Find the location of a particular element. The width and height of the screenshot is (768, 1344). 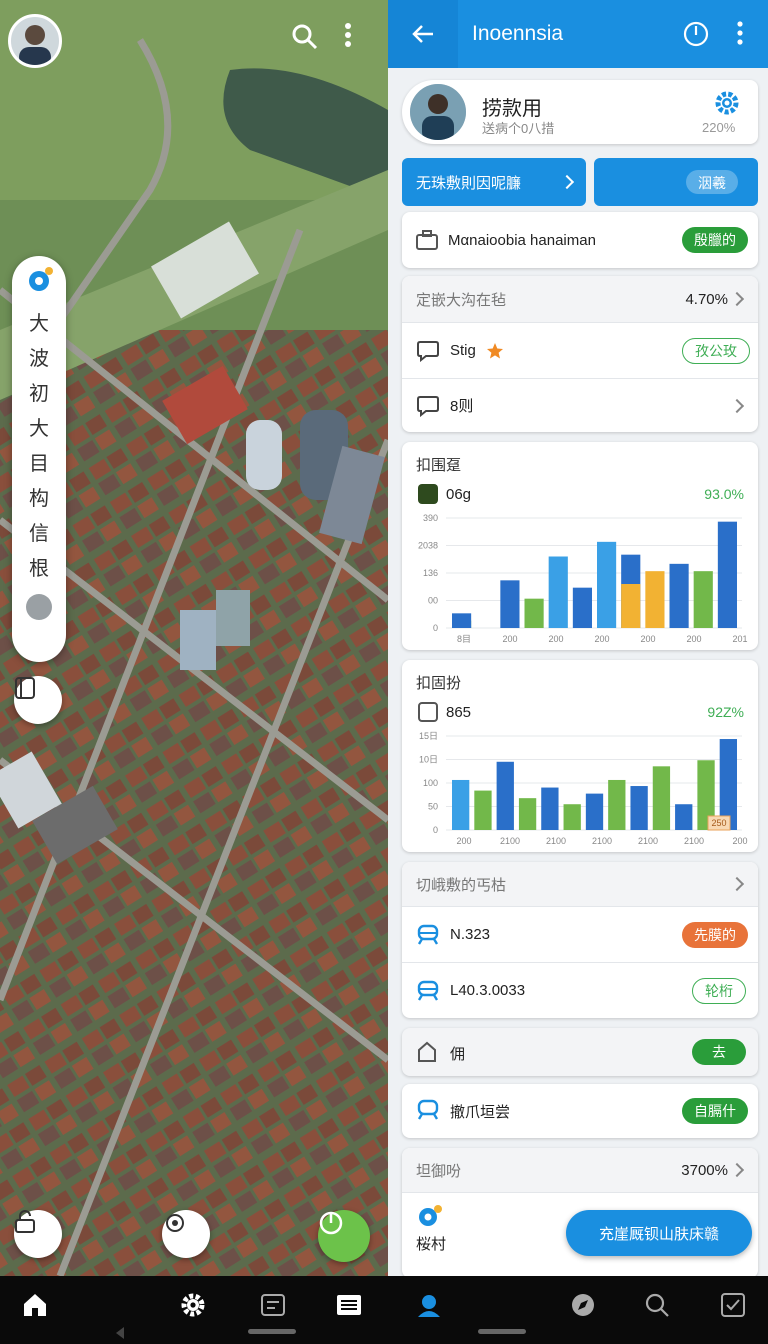

status-badge: 自膈什 is located at coordinates (715, 1111).